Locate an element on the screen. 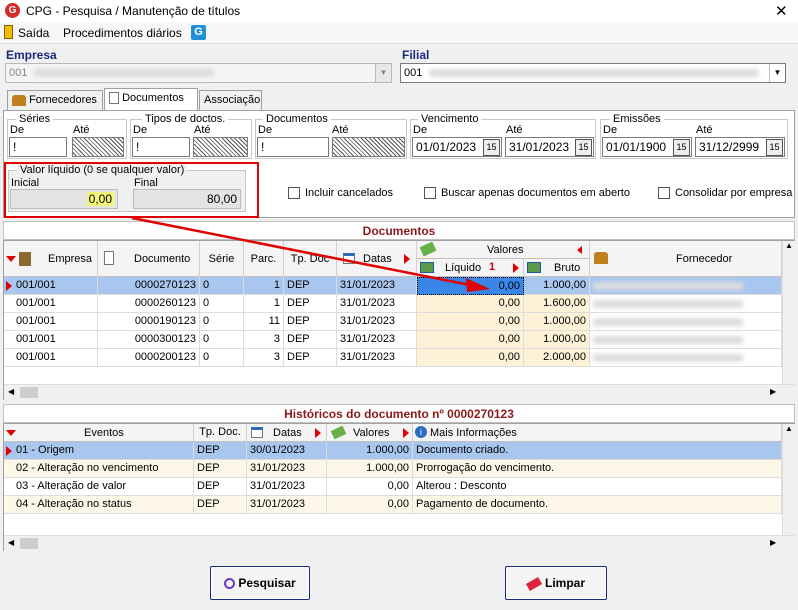 This screenshot has height=610, width=798. pesquisar-button: Pesquisar is located at coordinates (260, 583).